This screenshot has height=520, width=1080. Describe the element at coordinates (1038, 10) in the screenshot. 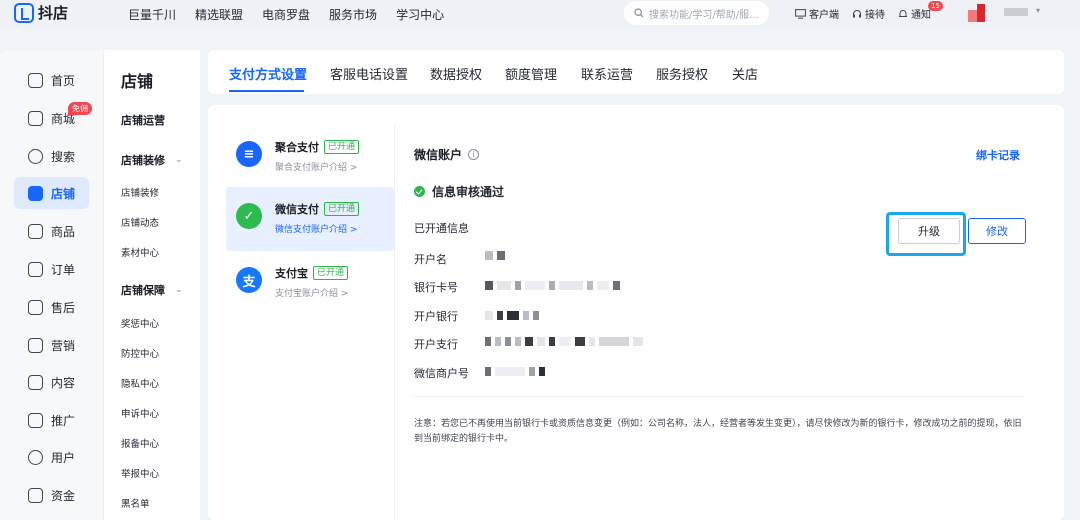

I see `chevron-down-icon: ▾` at that location.